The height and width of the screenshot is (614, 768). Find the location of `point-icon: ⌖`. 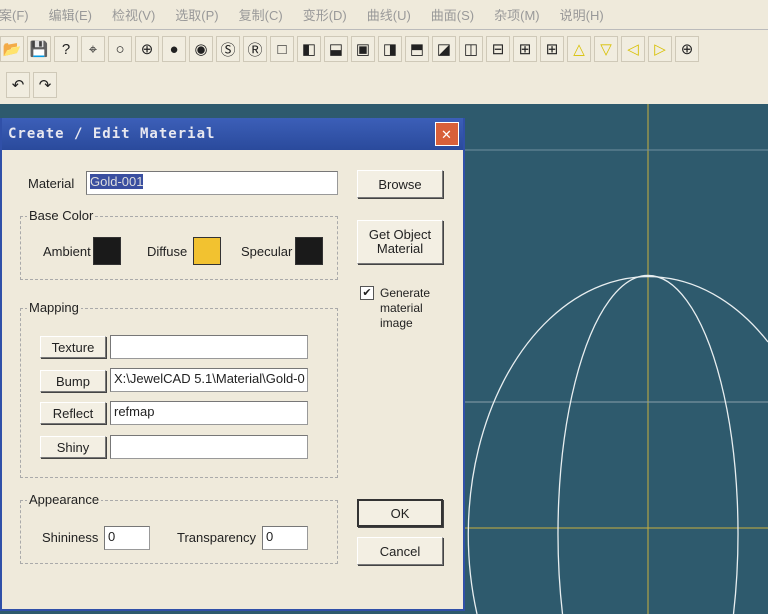

point-icon: ⌖ is located at coordinates (93, 49).